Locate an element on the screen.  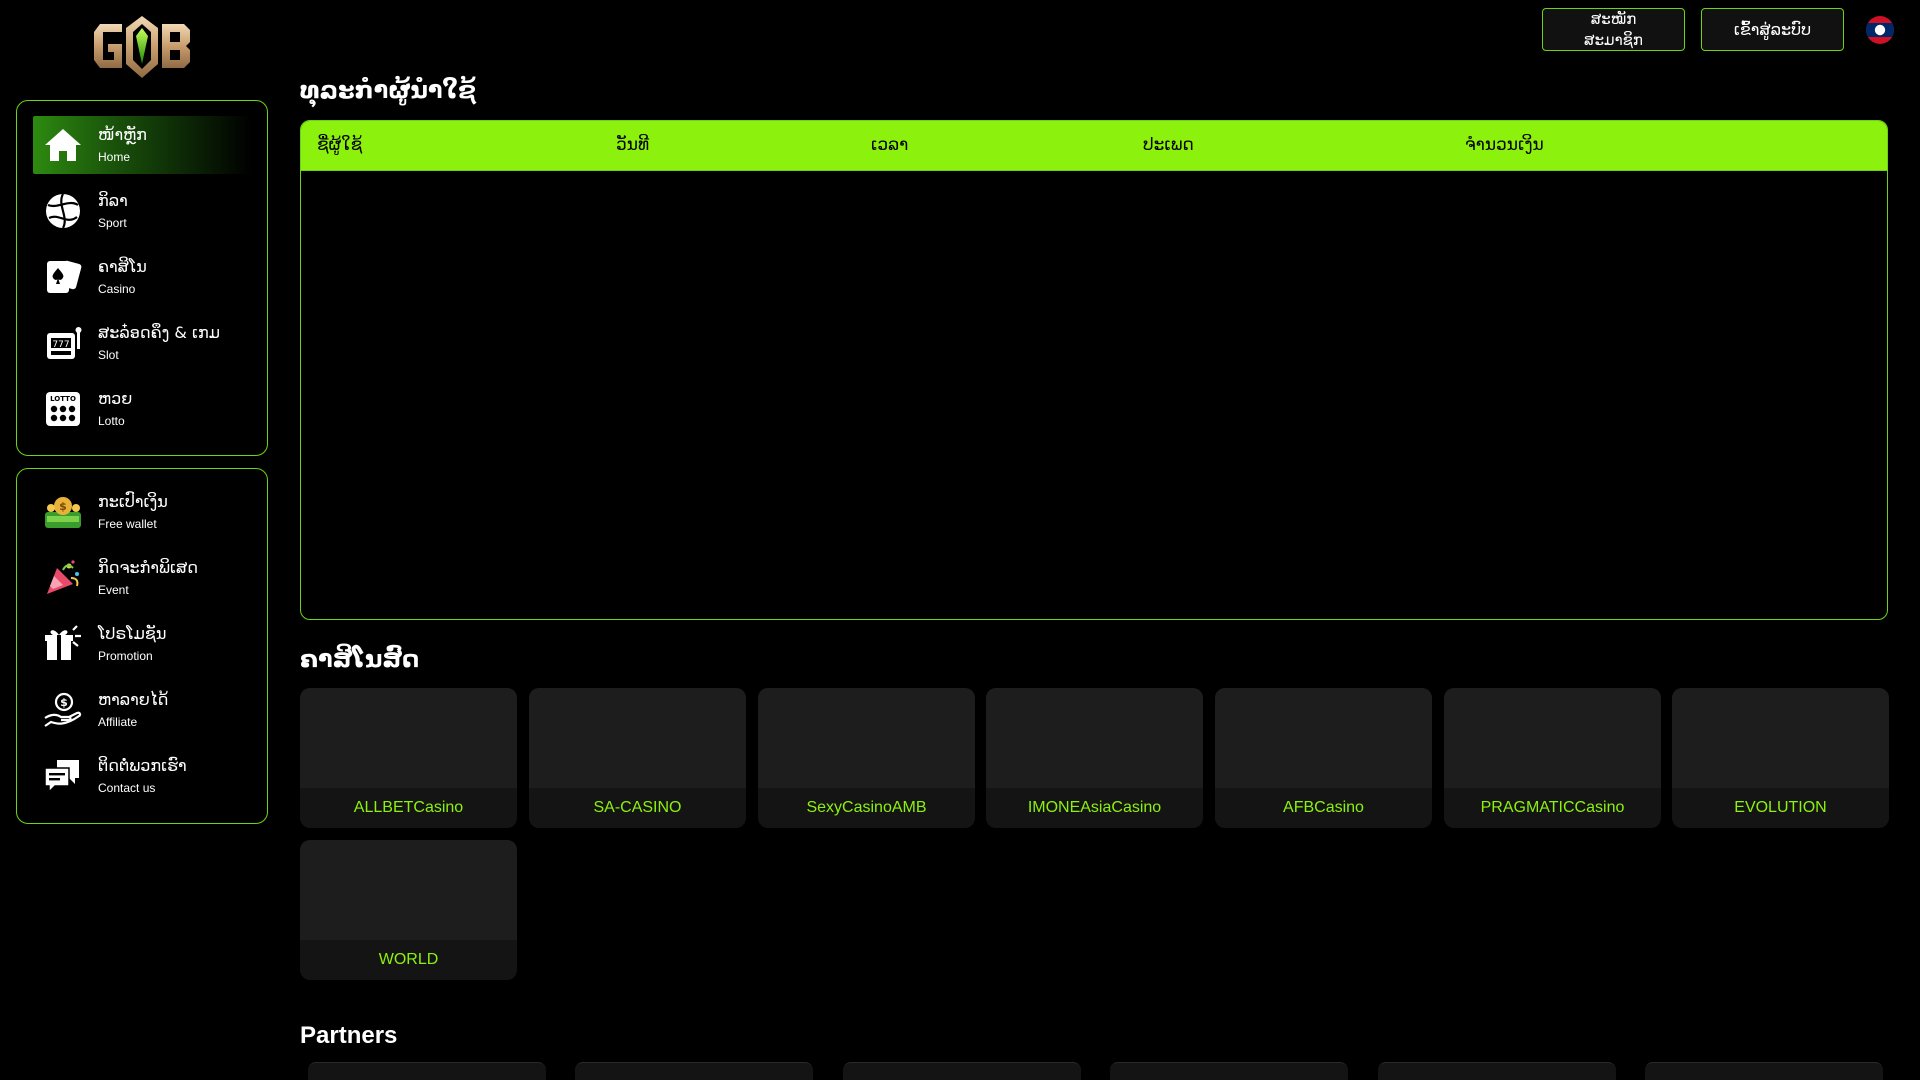
sidebar-item-sublabel: Free wallet is located at coordinates (127, 524).